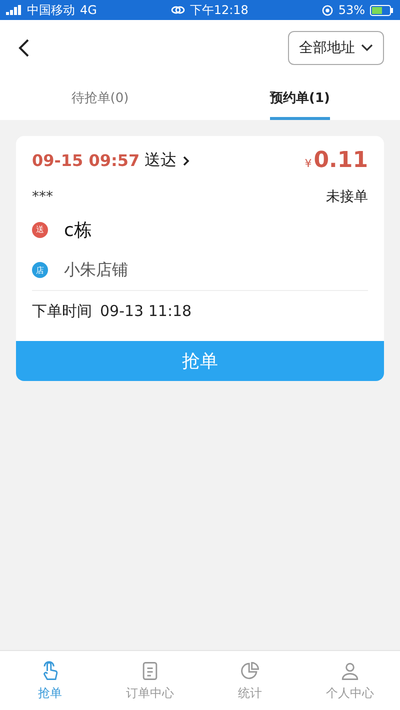  What do you see at coordinates (308, 163) in the screenshot?
I see `currency-symbol: ¥` at bounding box center [308, 163].